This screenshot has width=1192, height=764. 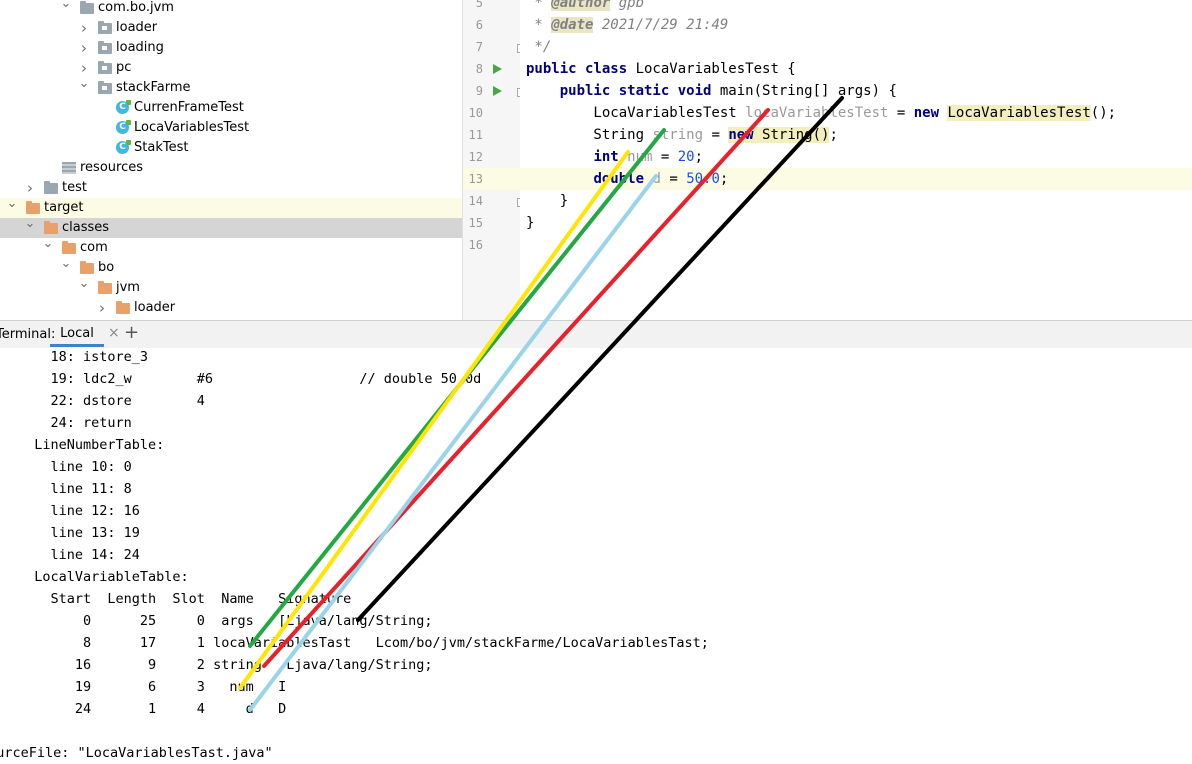 I want to click on terminal-line: 18: istore_3, so click(x=83, y=357).